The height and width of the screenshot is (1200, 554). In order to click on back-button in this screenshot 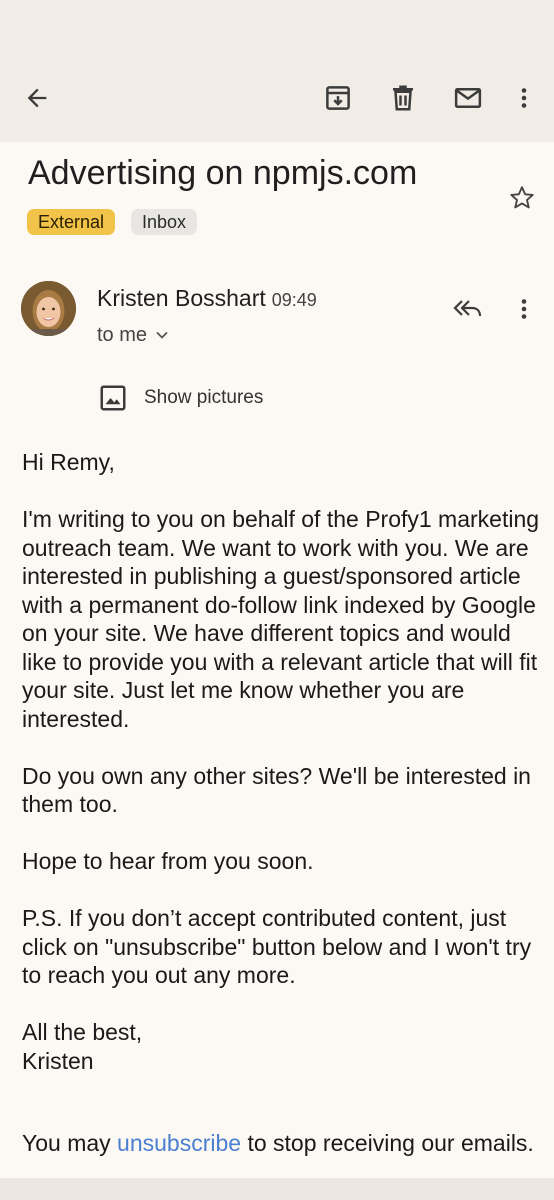, I will do `click(37, 98)`.